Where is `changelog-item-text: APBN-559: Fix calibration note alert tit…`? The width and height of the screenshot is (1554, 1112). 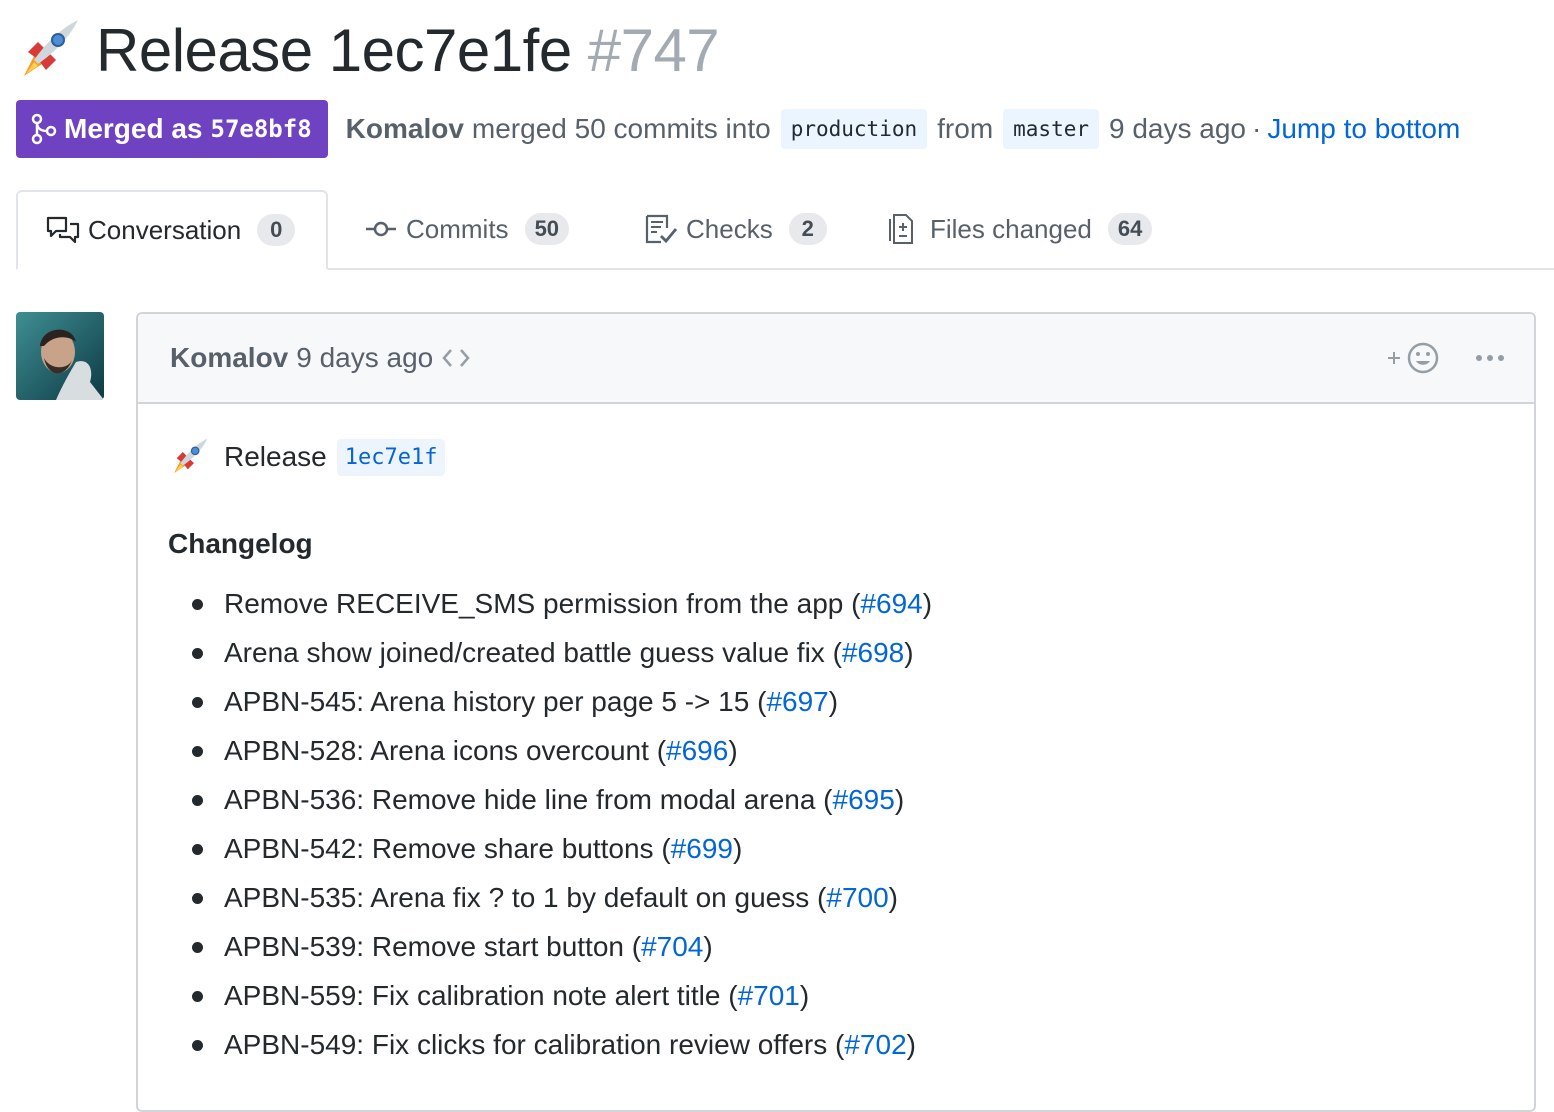
changelog-item-text: APBN-559: Fix calibration note alert tit… is located at coordinates (472, 995).